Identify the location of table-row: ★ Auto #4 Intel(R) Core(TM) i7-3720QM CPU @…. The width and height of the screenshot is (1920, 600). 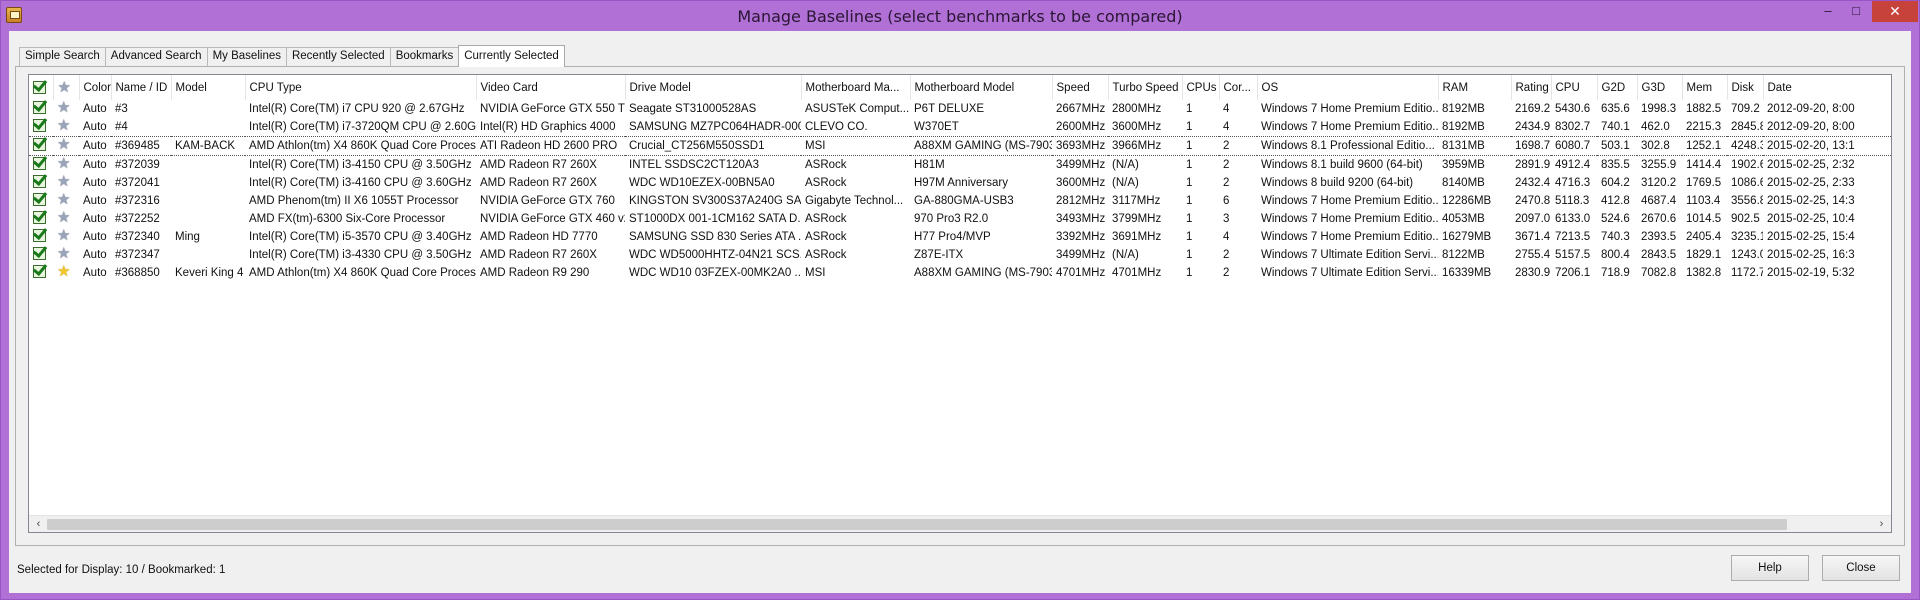
(960, 127).